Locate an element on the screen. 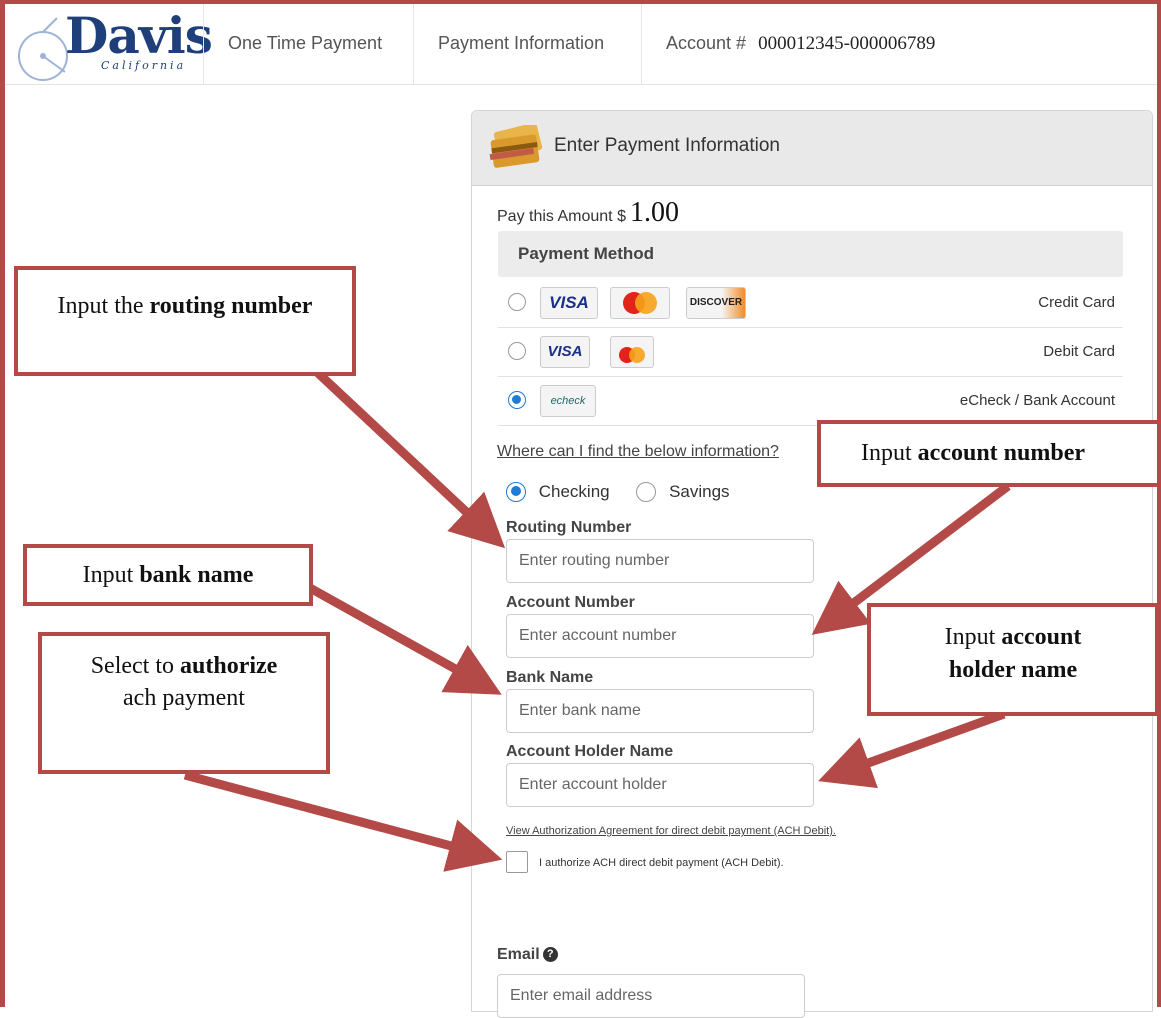 The width and height of the screenshot is (1161, 1018). nav-one-time-payment: One Time Payment is located at coordinates (304, 44).